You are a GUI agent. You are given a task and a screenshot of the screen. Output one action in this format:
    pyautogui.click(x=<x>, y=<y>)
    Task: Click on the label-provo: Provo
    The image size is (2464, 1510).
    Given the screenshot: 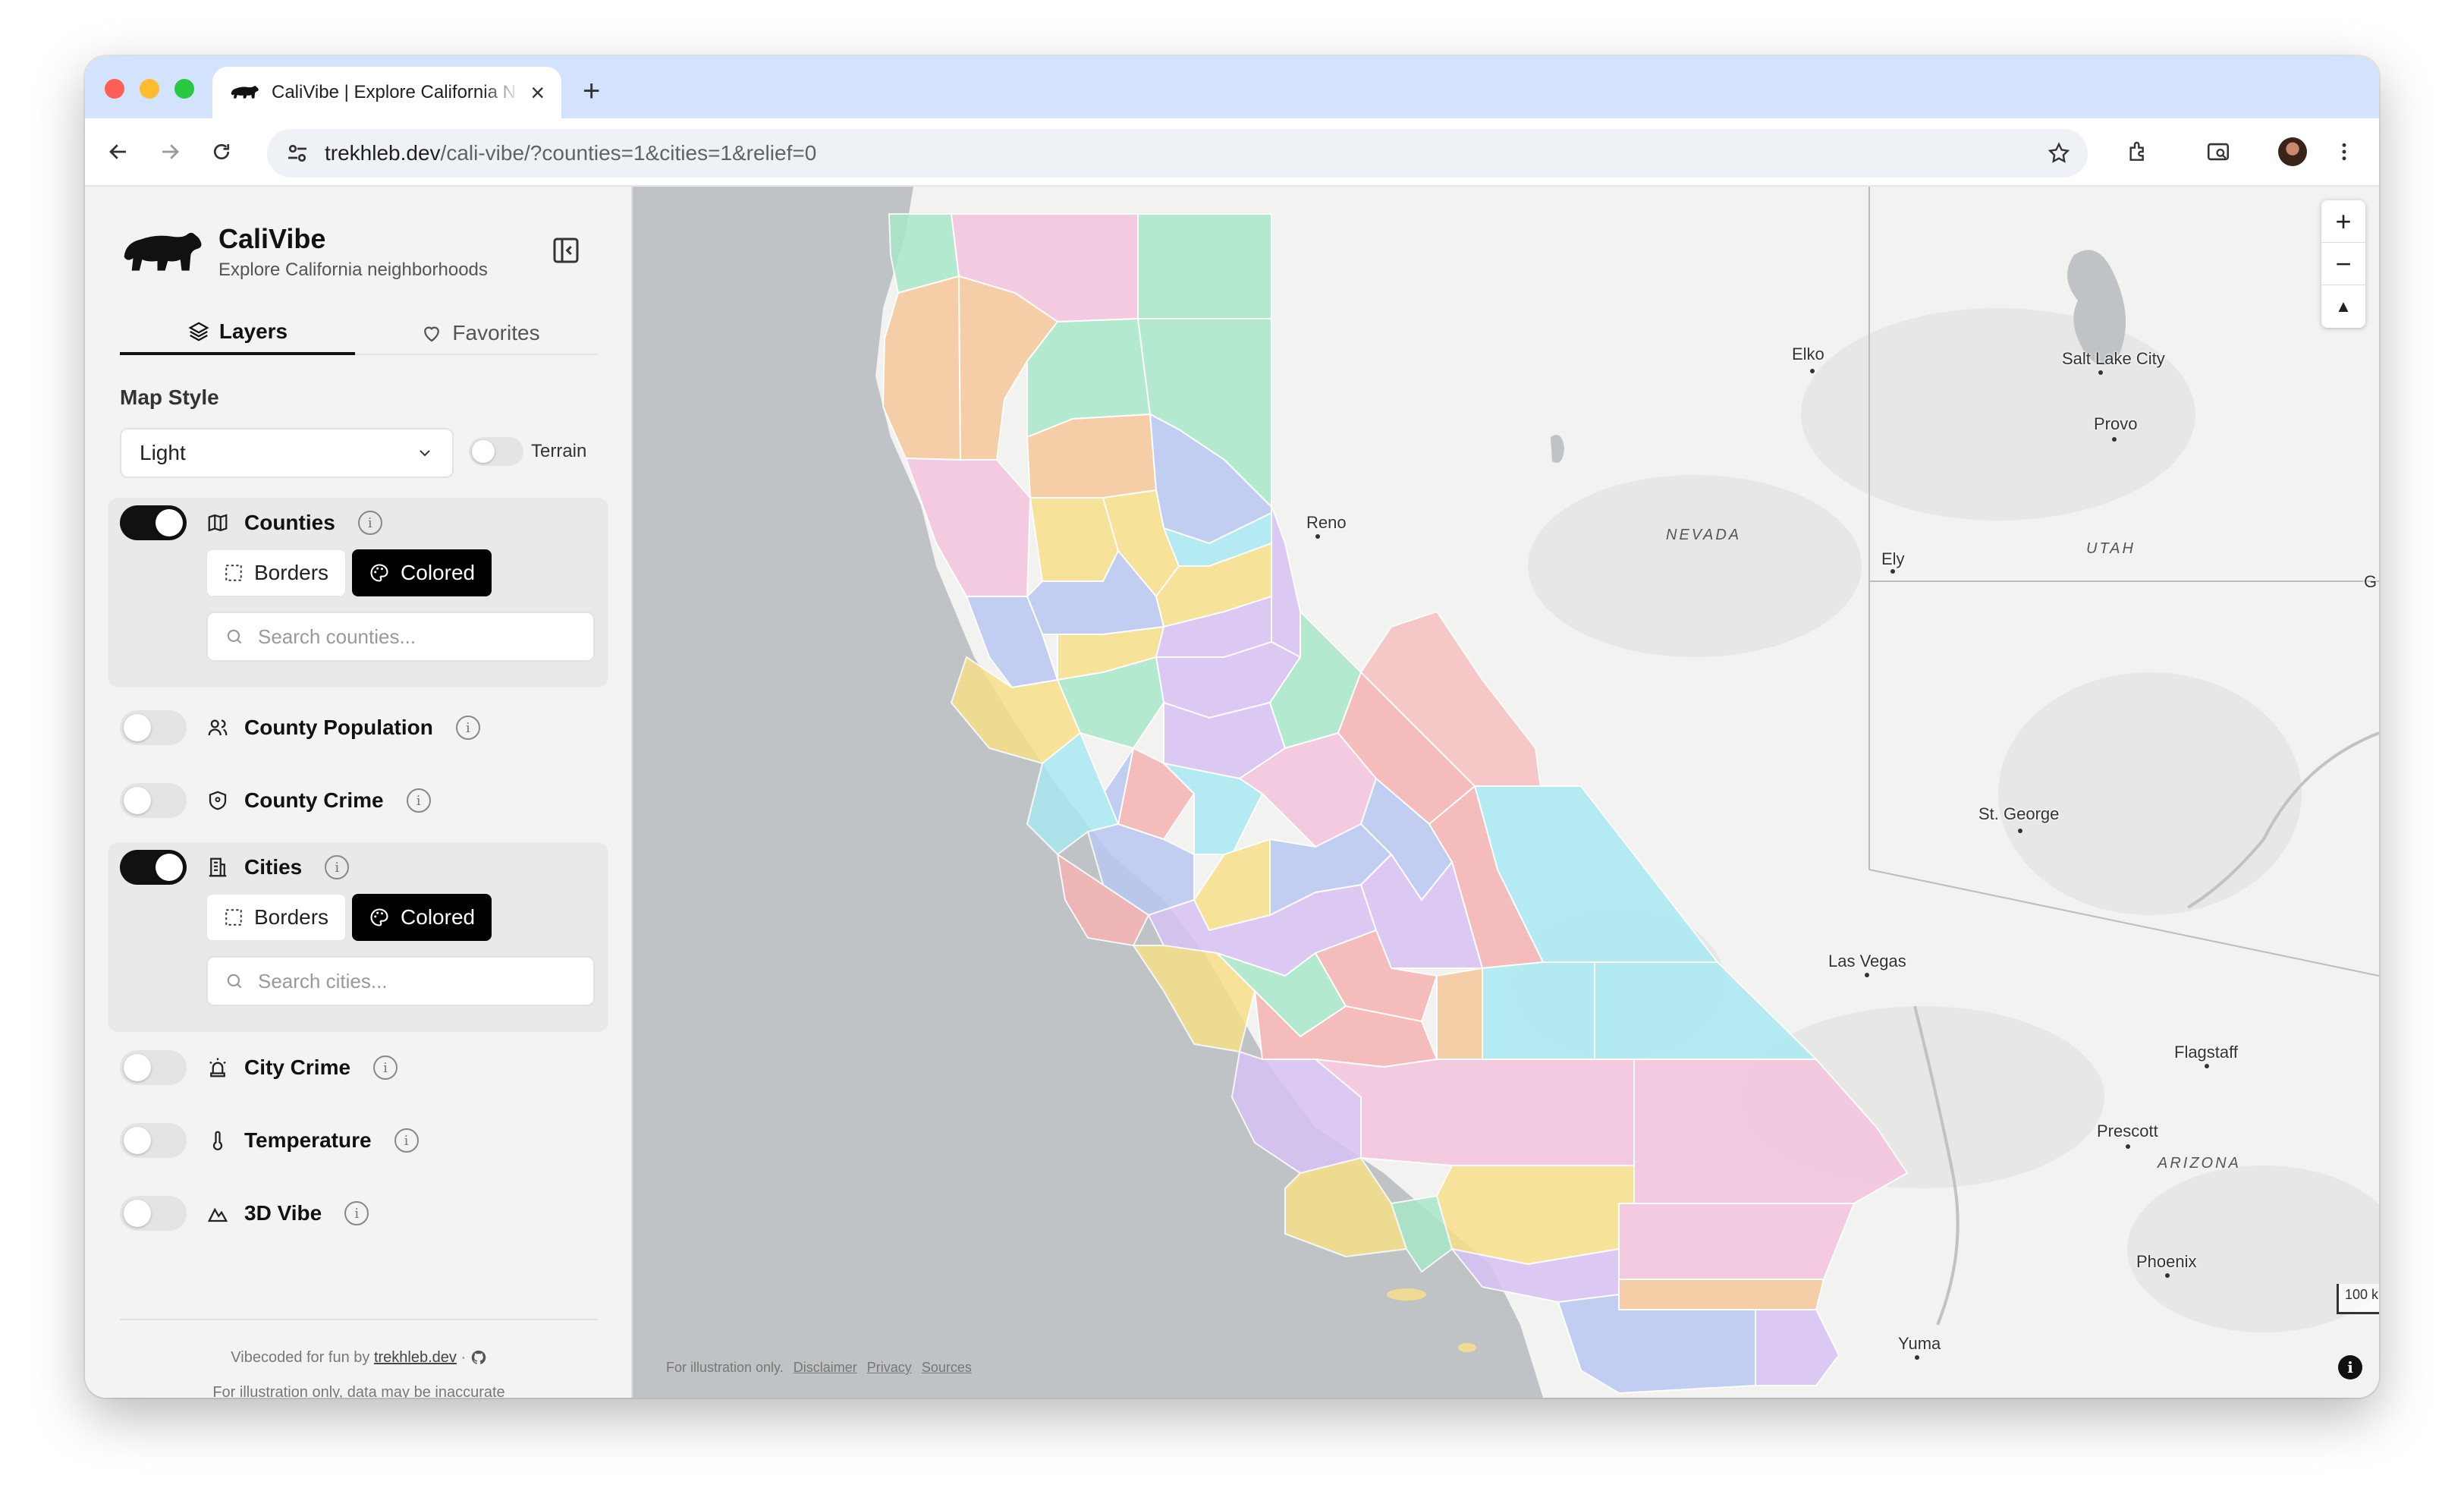 What is the action you would take?
    pyautogui.click(x=2116, y=423)
    